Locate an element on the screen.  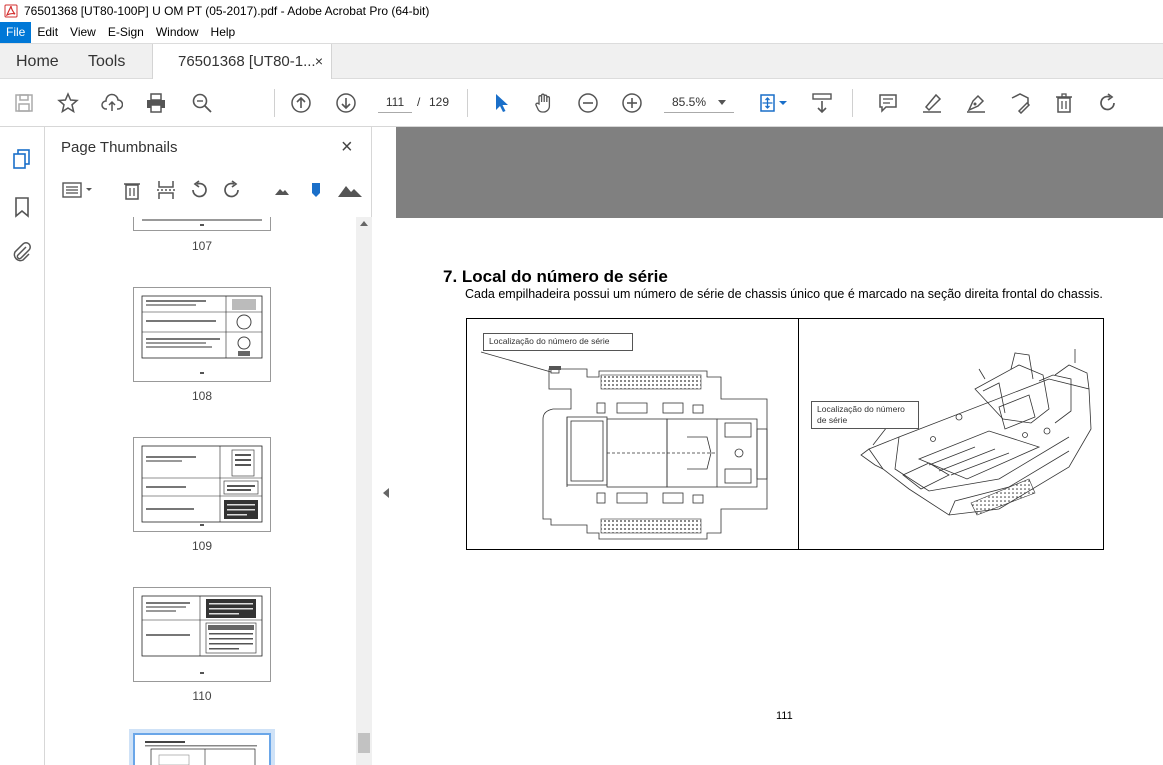
tab-home: Home is located at coordinates (37, 61).